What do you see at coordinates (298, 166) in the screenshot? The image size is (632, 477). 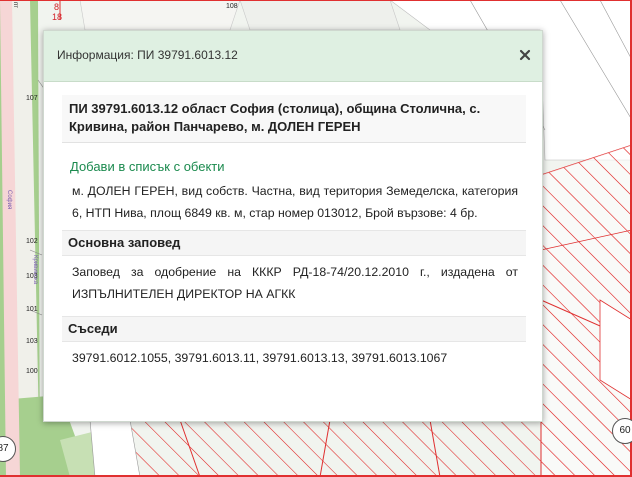 I see `add-to-list-link: Добави в списък с обекти` at bounding box center [298, 166].